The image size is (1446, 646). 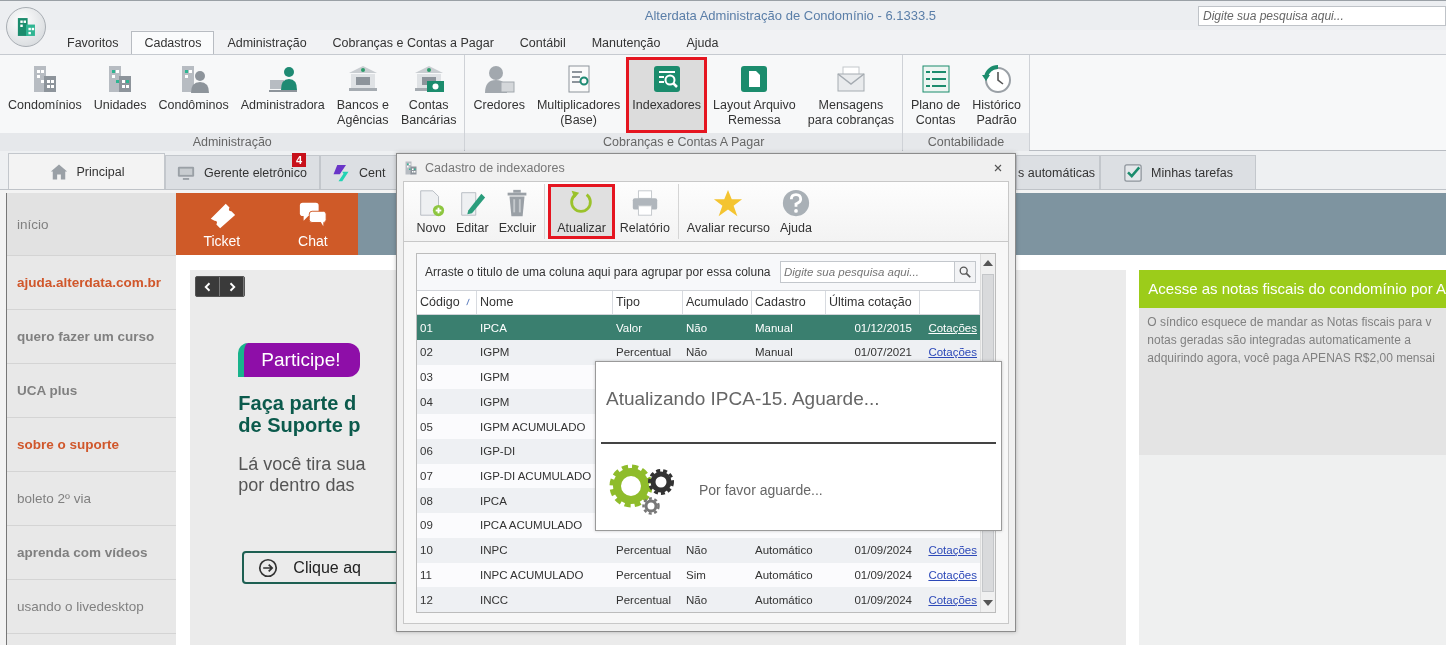 I want to click on toolbar-button: Relatório, so click(x=644, y=211).